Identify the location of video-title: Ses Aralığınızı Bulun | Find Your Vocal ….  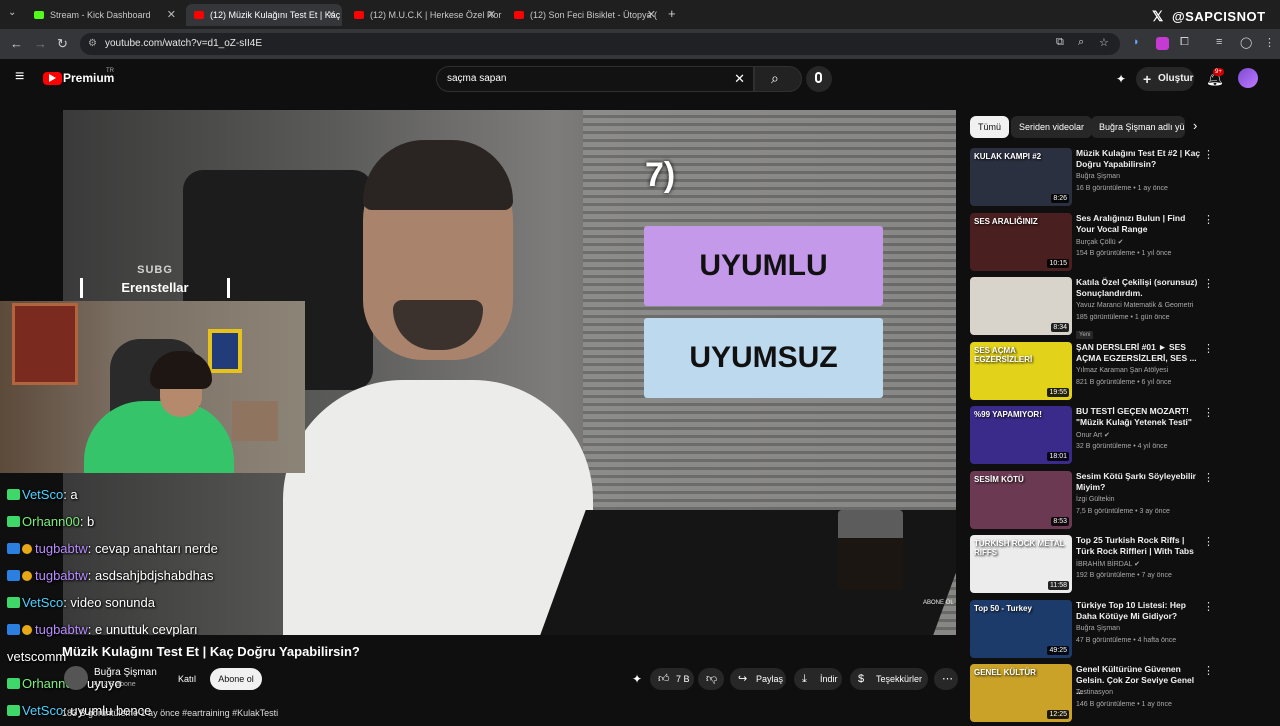
(1138, 224).